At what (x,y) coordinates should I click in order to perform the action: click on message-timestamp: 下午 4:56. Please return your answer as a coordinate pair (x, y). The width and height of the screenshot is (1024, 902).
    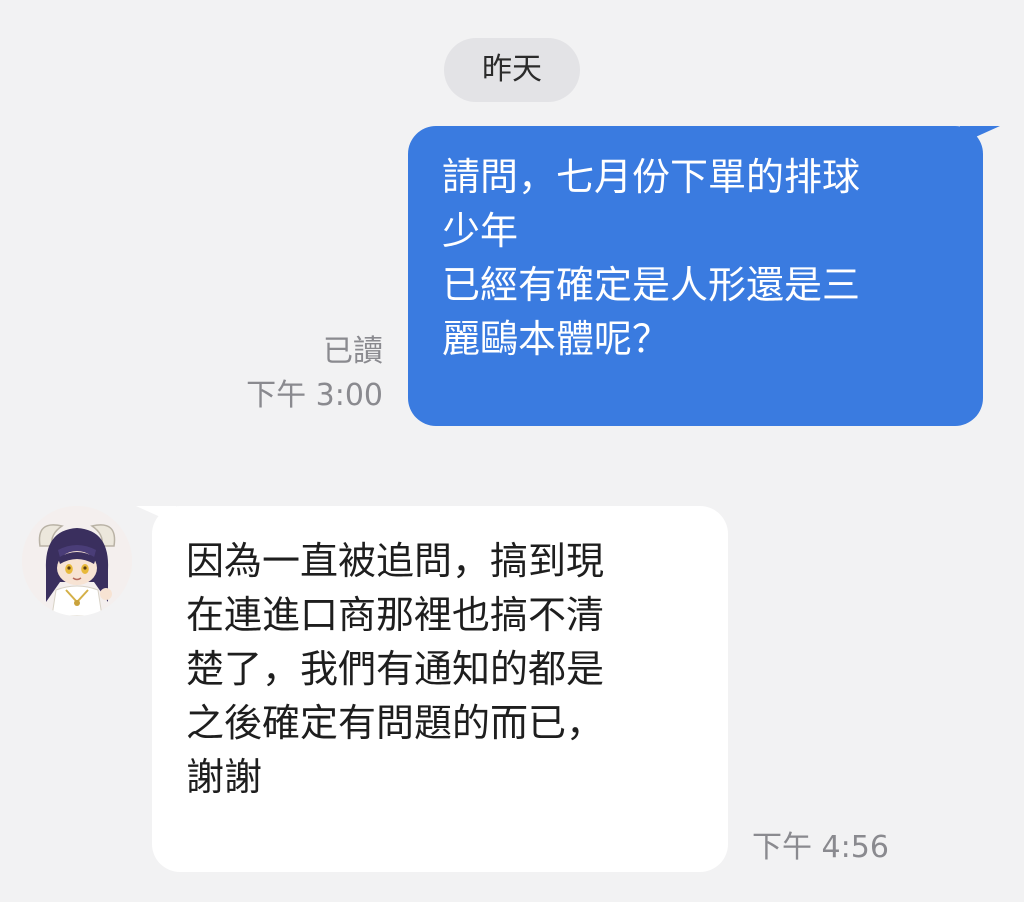
    Looking at the image, I should click on (820, 847).